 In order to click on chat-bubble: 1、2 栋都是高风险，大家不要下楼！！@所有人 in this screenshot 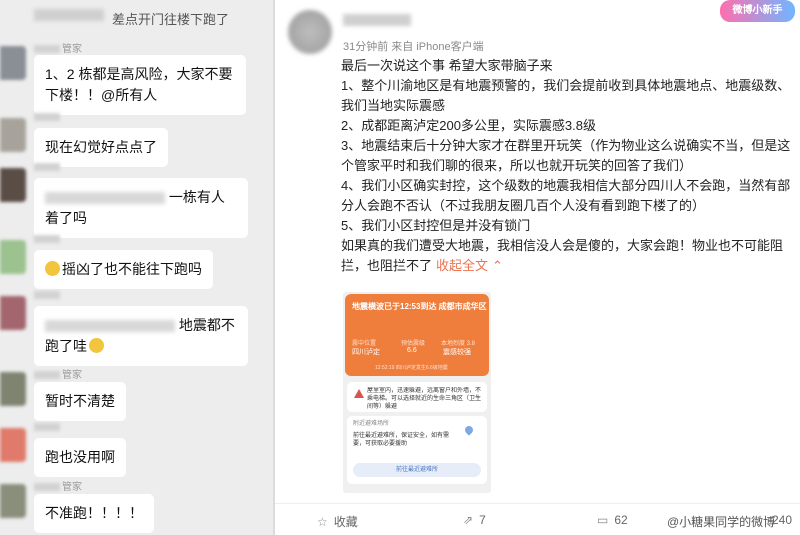, I will do `click(140, 85)`.